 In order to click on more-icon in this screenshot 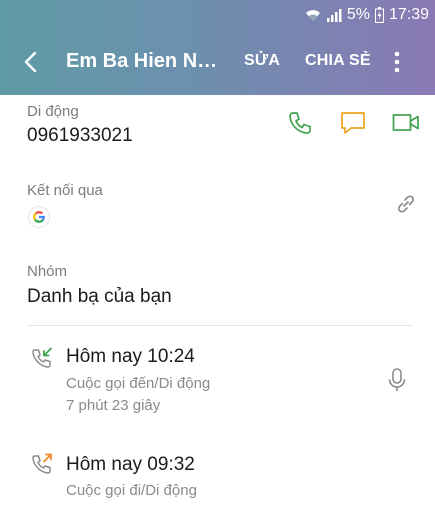, I will do `click(397, 62)`.